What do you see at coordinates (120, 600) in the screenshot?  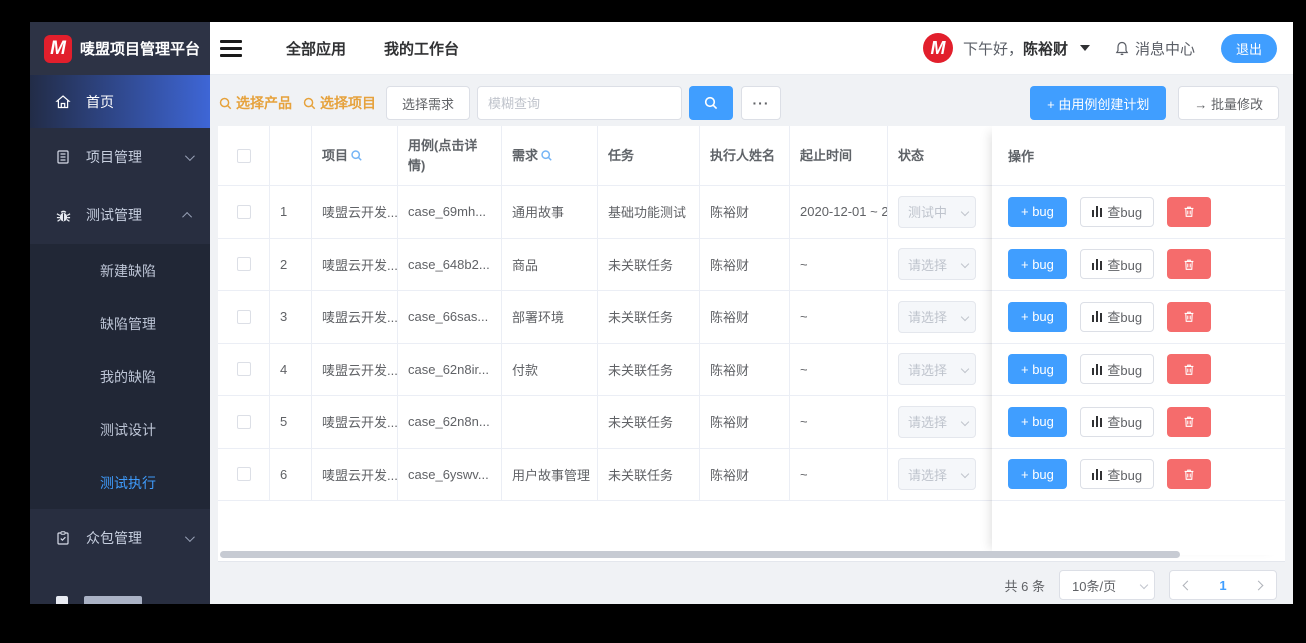 I see `sidebar-item-partial` at bounding box center [120, 600].